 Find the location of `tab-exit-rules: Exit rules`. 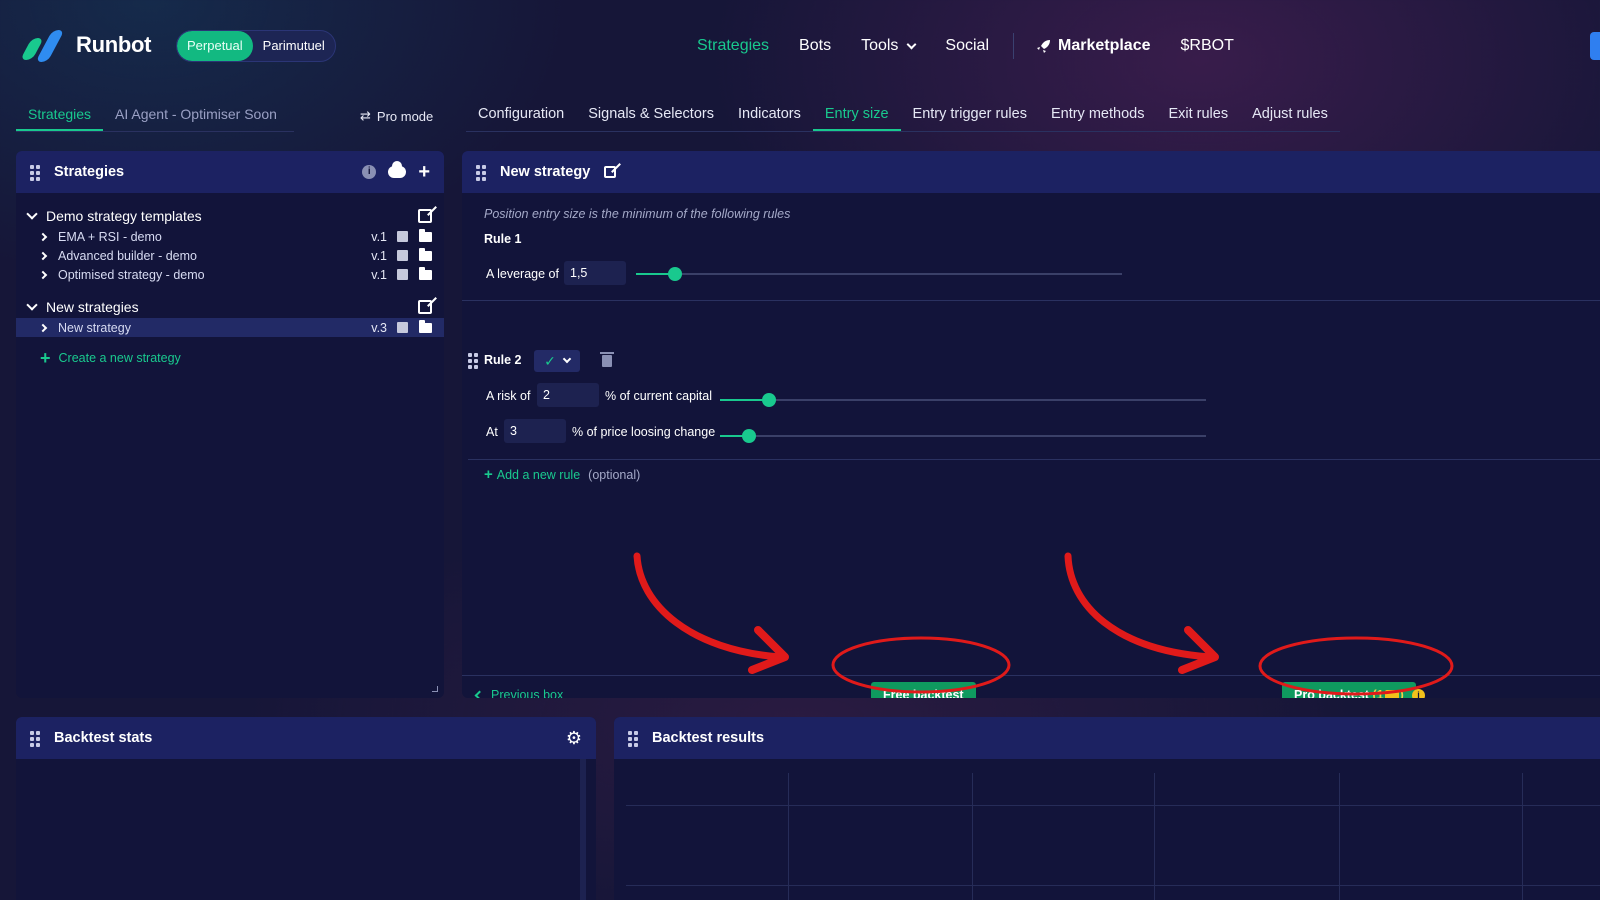

tab-exit-rules: Exit rules is located at coordinates (1198, 115).